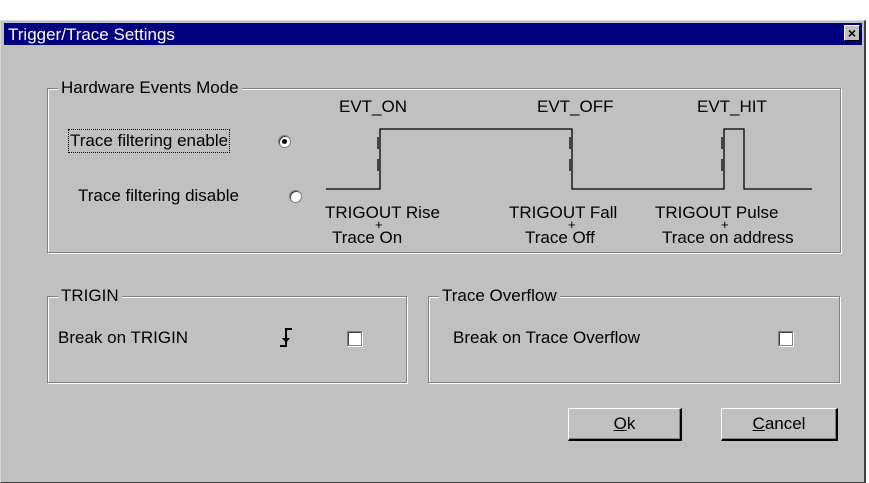 The height and width of the screenshot is (483, 869). Describe the element at coordinates (150, 88) in the screenshot. I see `hardware-events-group-label: Hardware Events Mode` at that location.